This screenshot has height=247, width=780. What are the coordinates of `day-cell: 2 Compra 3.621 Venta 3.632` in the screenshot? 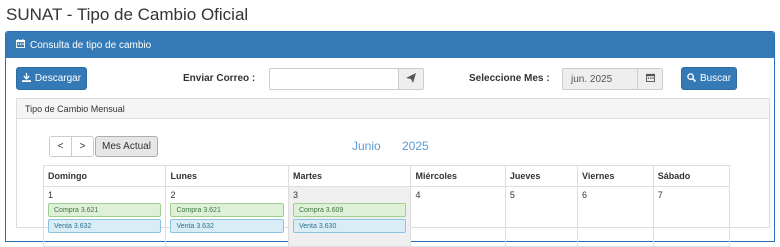 It's located at (227, 216).